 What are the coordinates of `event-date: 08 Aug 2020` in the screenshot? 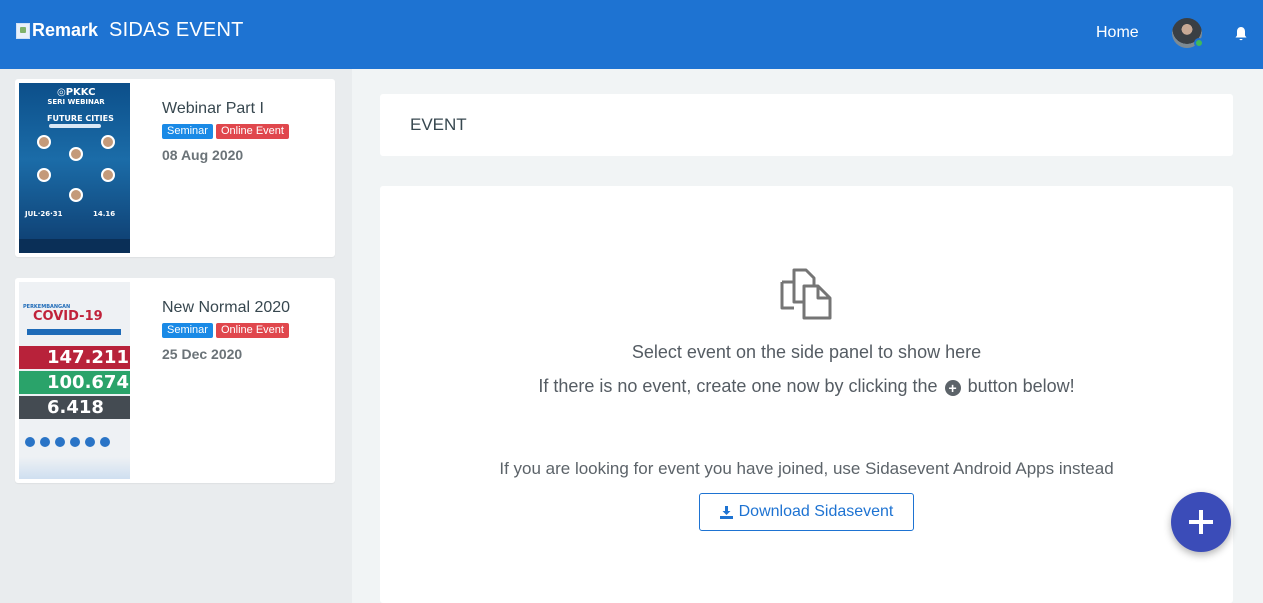 It's located at (203, 155).